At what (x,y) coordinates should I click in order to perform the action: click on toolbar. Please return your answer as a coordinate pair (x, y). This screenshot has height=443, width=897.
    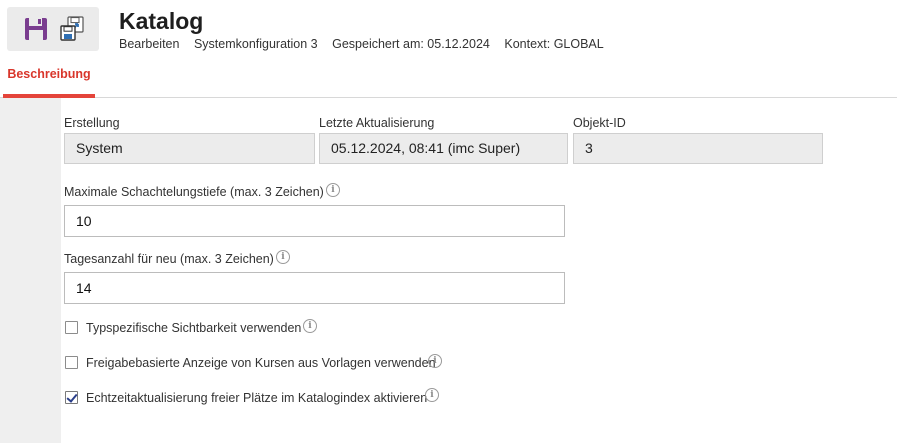
    Looking at the image, I should click on (53, 29).